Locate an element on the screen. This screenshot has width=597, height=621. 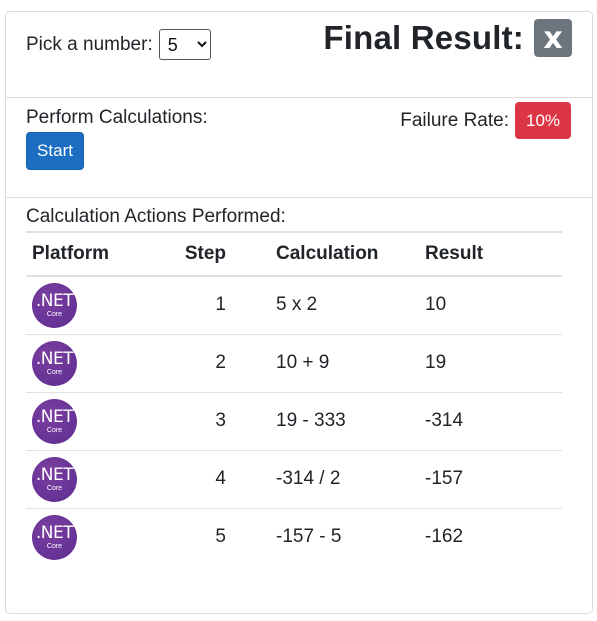
table-header-row: Platform Step Calculation Result is located at coordinates (294, 254).